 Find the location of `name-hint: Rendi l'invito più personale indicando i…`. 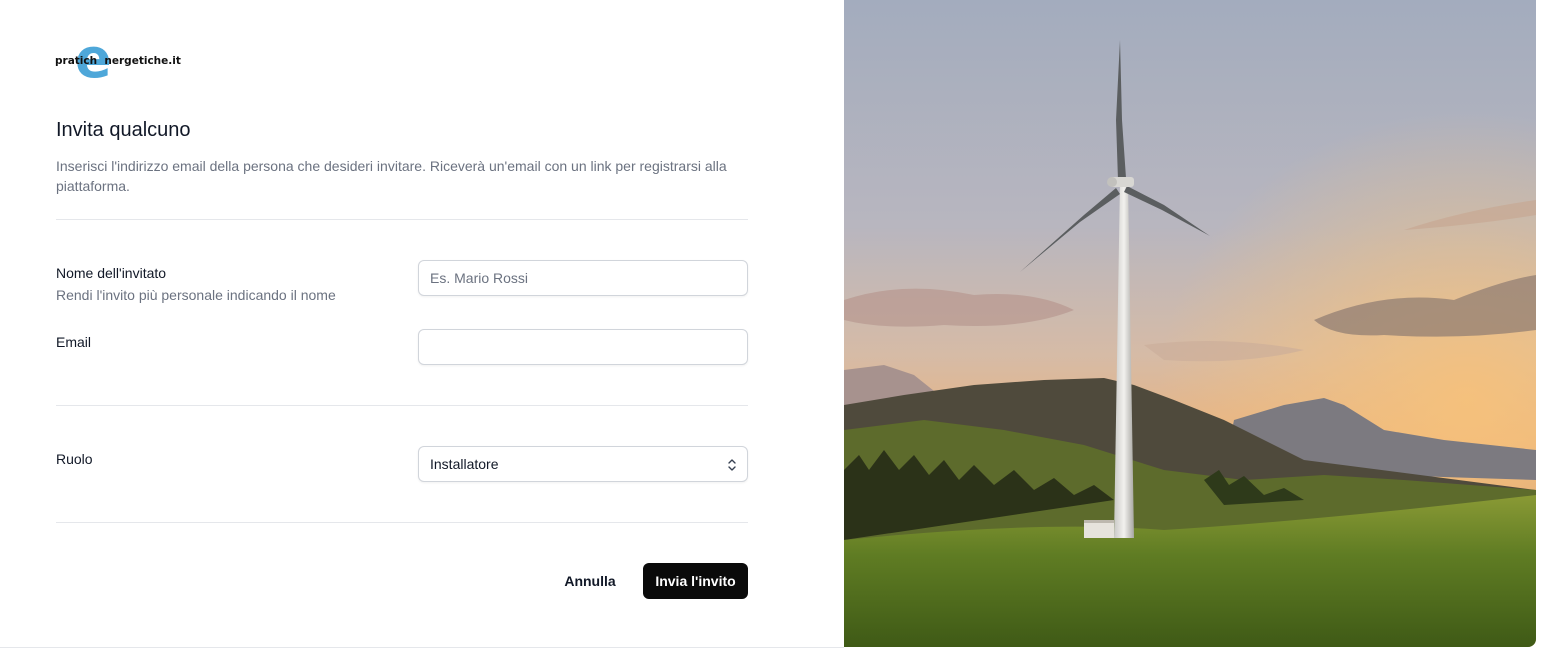

name-hint: Rendi l'invito più personale indicando i… is located at coordinates (196, 295).